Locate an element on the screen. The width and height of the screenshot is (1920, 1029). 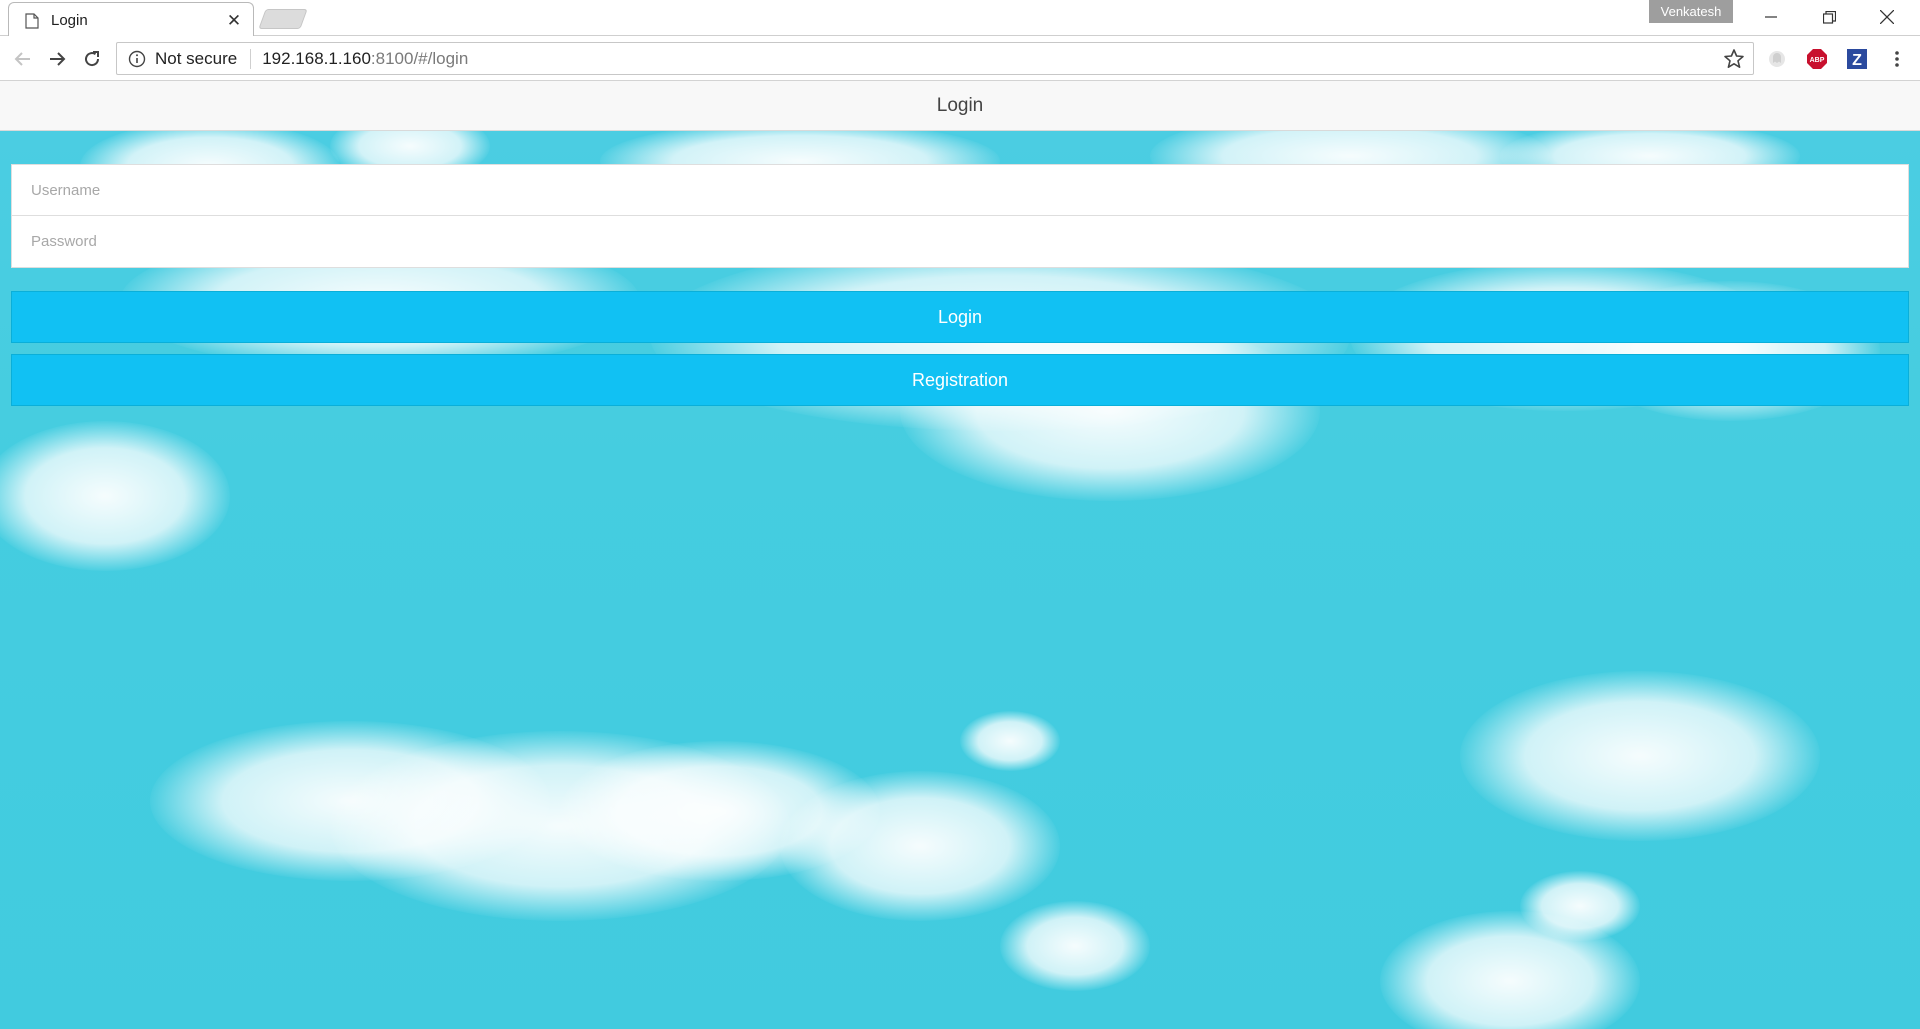
username-input is located at coordinates (969, 190).